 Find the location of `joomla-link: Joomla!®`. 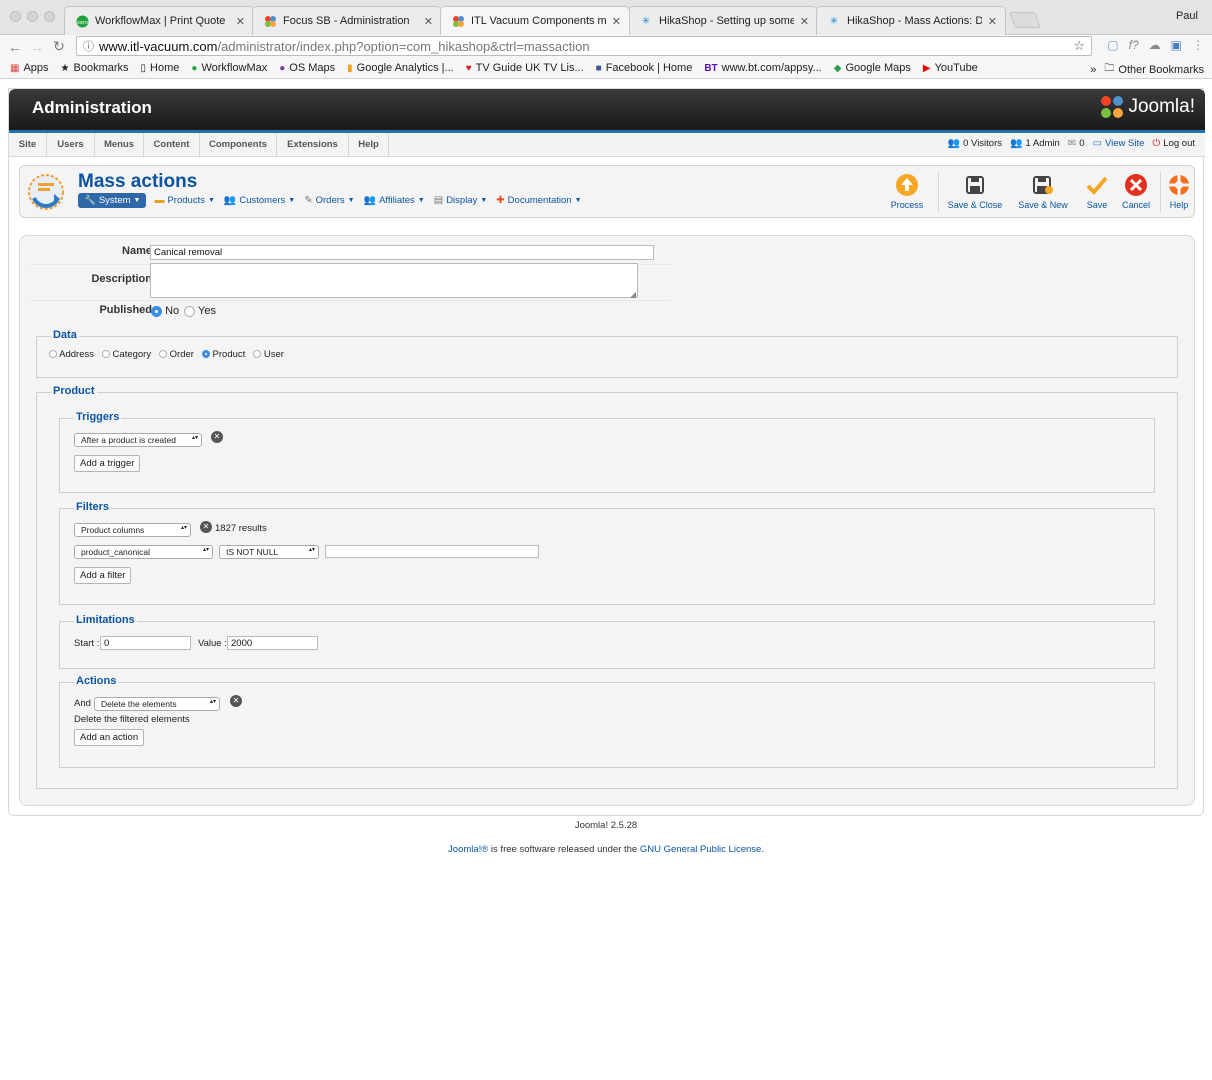

joomla-link: Joomla!® is located at coordinates (468, 849).